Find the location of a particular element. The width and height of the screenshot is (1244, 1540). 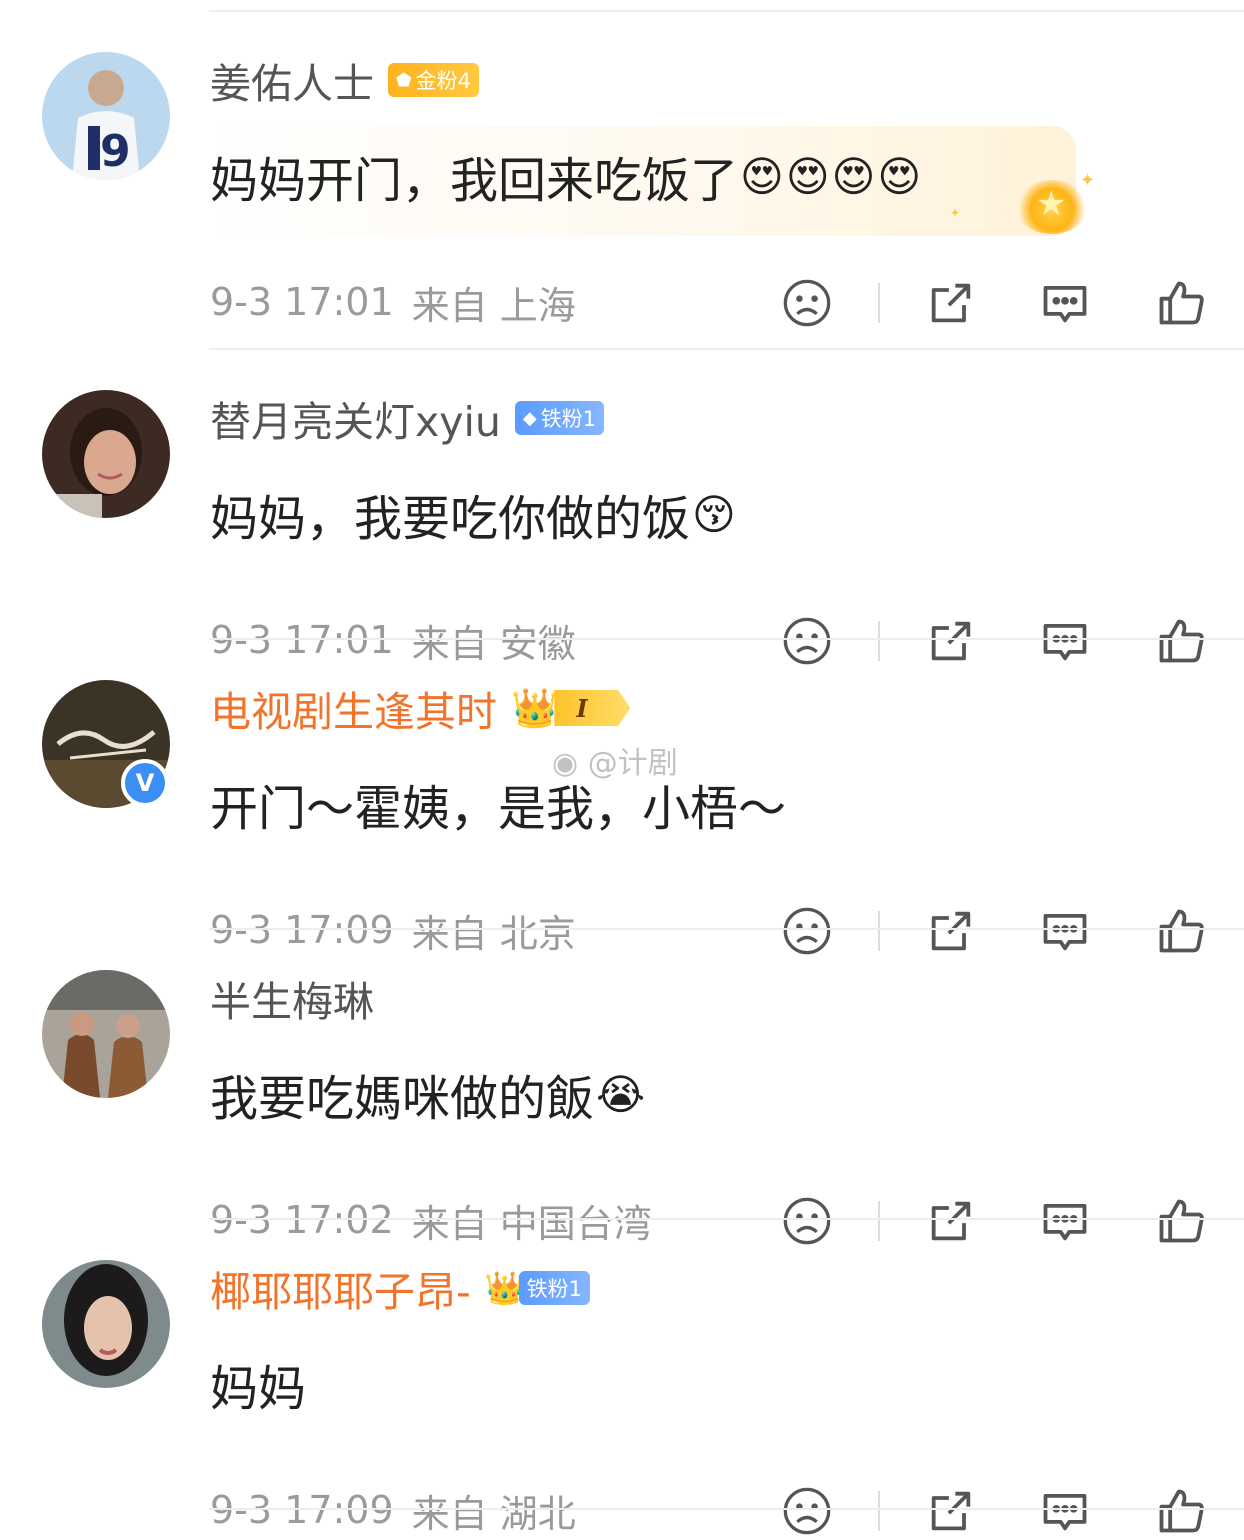

comment-text: 妈妈 is located at coordinates (258, 1384).